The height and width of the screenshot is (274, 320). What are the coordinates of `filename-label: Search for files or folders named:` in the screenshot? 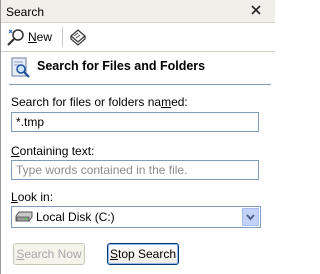 It's located at (99, 102).